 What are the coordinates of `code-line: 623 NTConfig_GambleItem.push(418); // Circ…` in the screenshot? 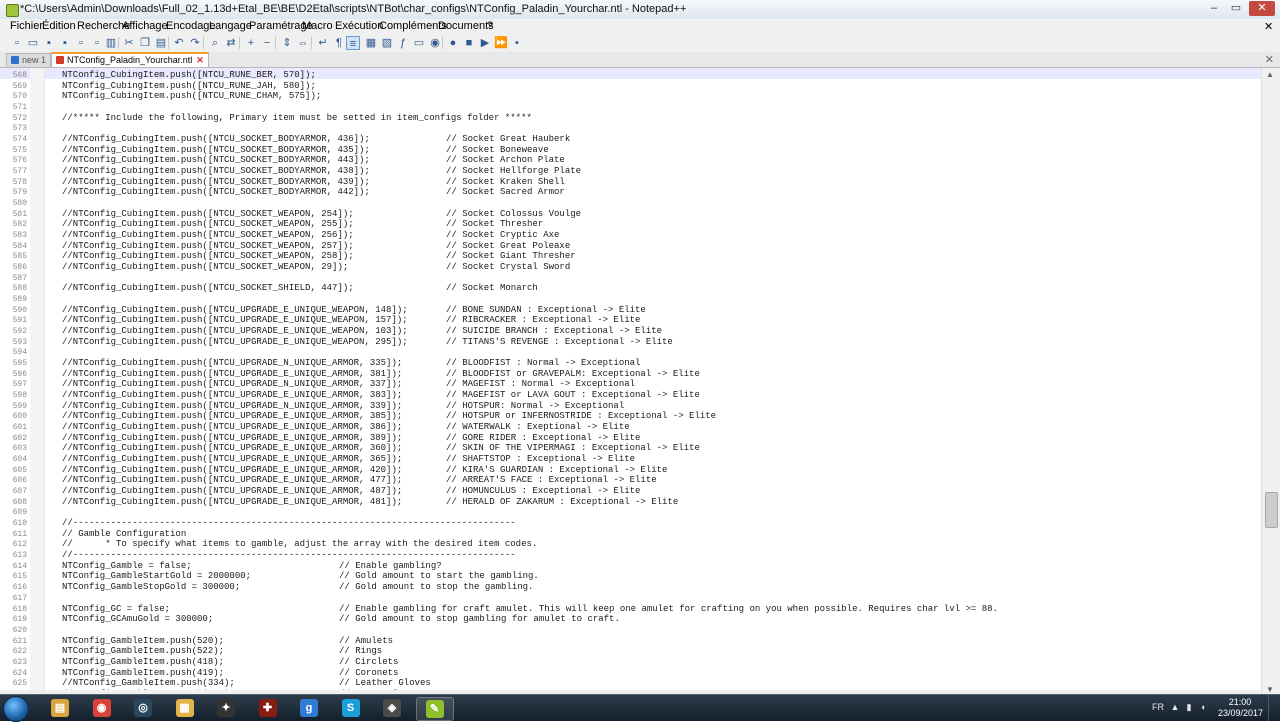 It's located at (630, 662).